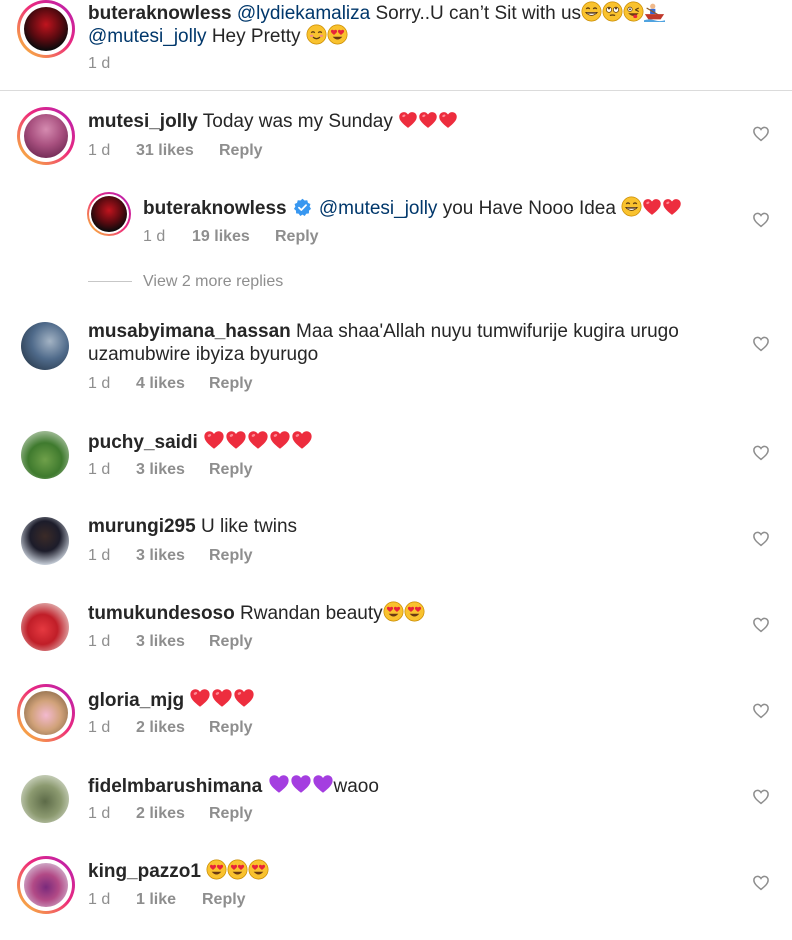 The height and width of the screenshot is (940, 792). I want to click on comment-username: buteraknowless, so click(160, 13).